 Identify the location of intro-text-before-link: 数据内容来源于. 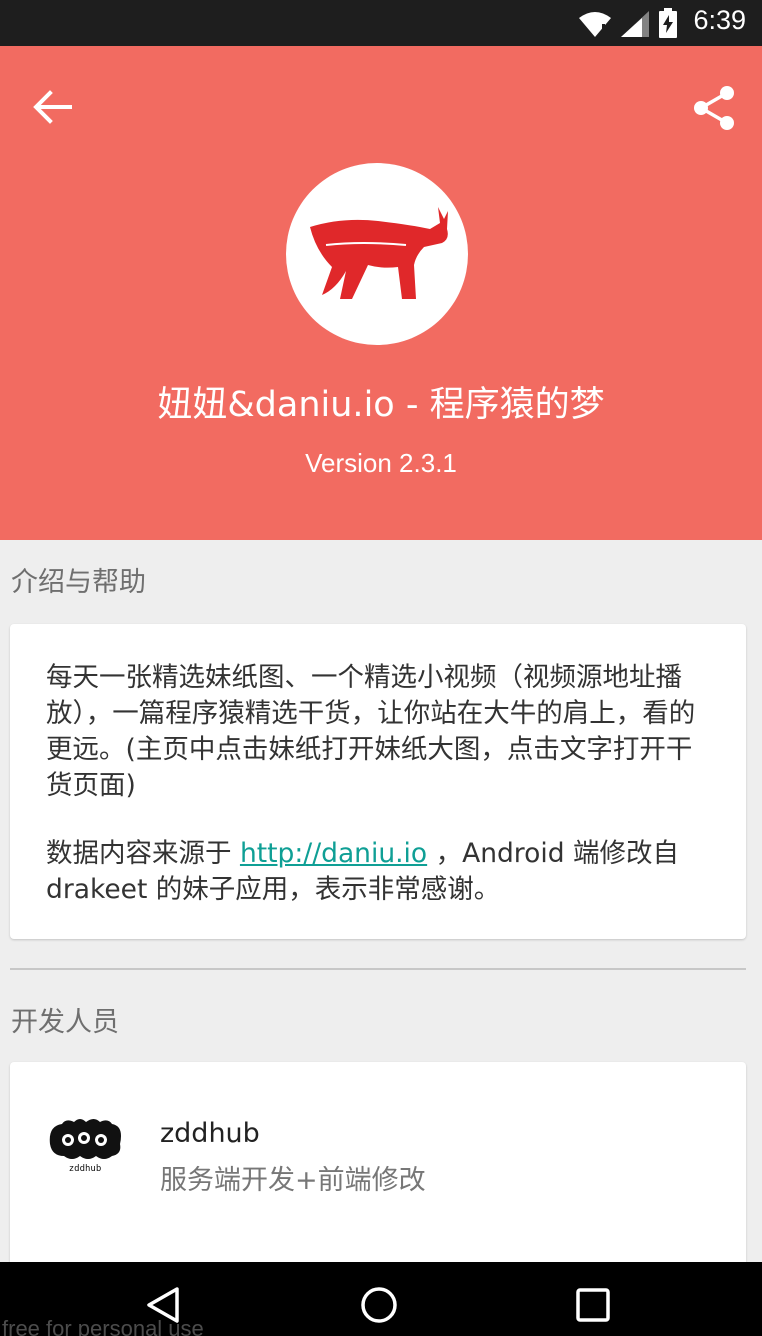
(143, 853).